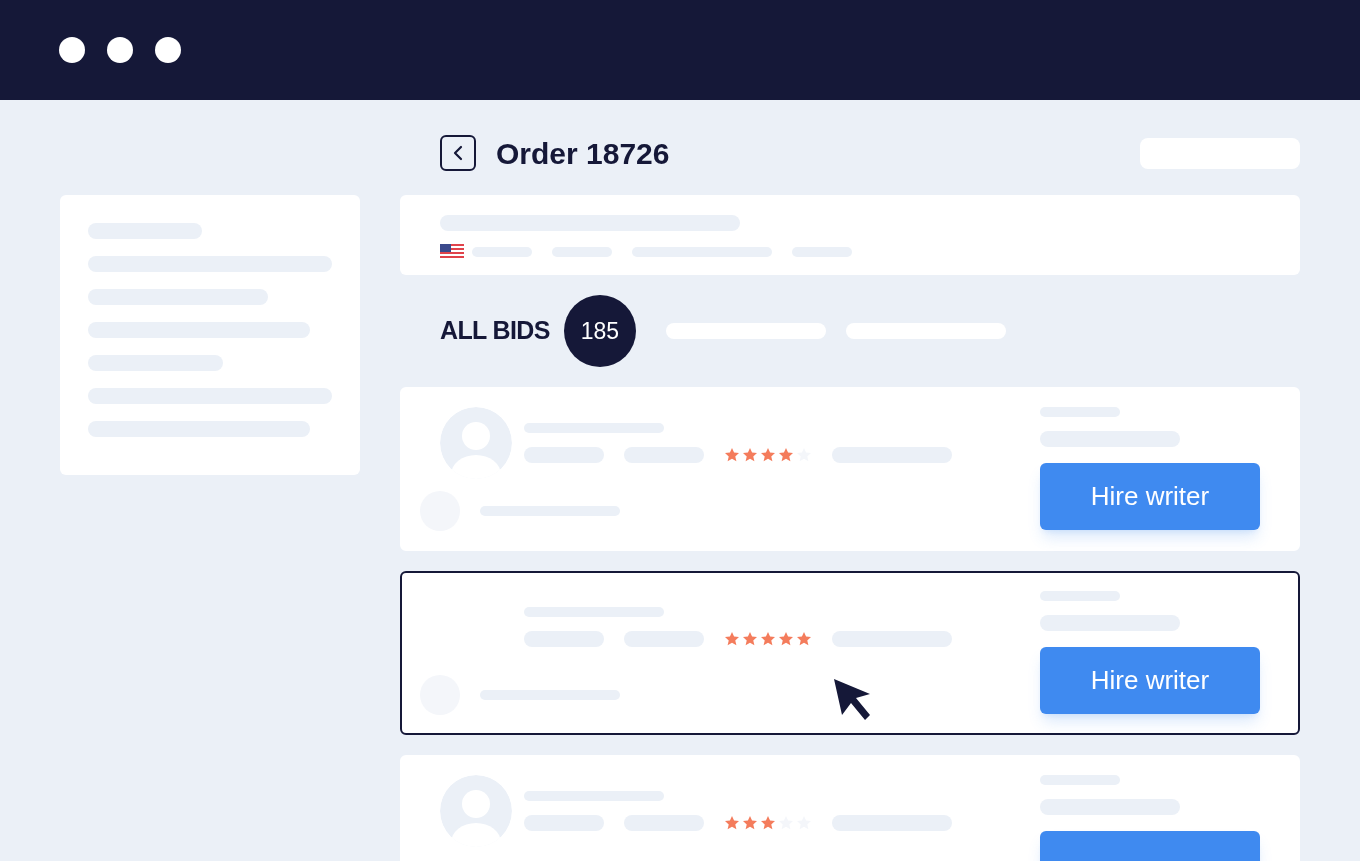  I want to click on chevron-left-icon, so click(458, 153).